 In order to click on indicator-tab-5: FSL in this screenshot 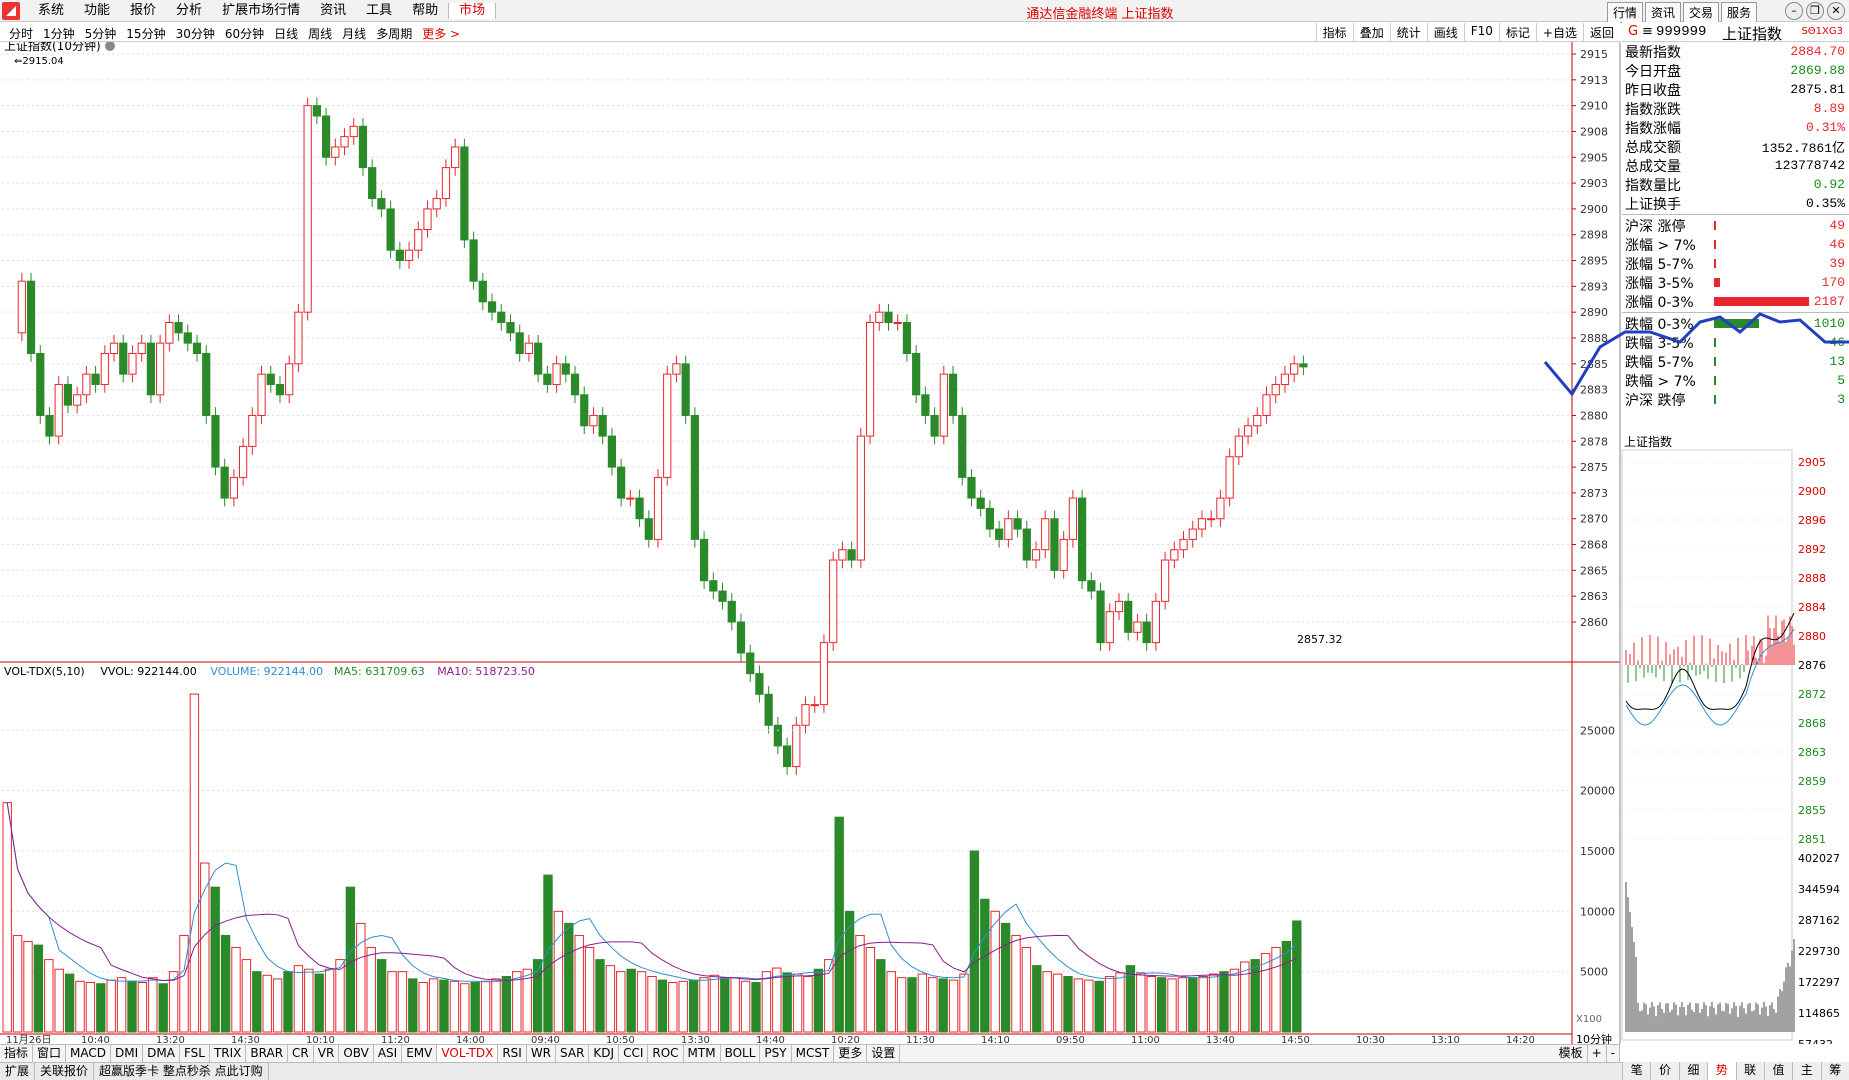, I will do `click(195, 1053)`.